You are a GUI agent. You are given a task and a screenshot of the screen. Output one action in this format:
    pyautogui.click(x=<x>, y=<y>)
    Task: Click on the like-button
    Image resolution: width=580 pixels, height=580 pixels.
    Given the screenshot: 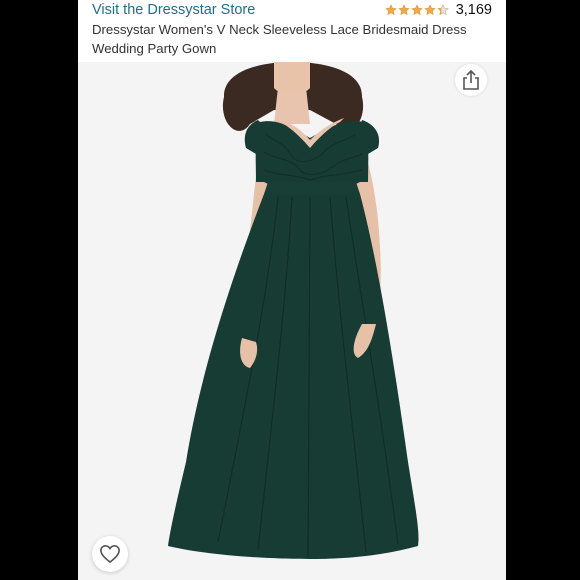 What is the action you would take?
    pyautogui.click(x=110, y=554)
    